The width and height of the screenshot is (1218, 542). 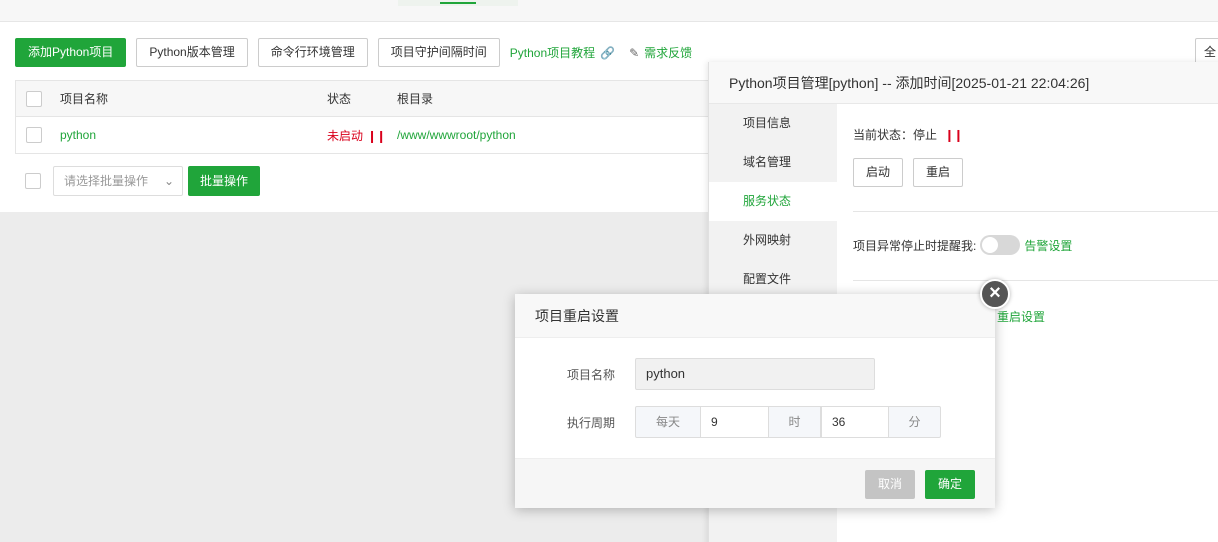 I want to click on tutorial-link: Python项目教程 🔗, so click(x=562, y=52).